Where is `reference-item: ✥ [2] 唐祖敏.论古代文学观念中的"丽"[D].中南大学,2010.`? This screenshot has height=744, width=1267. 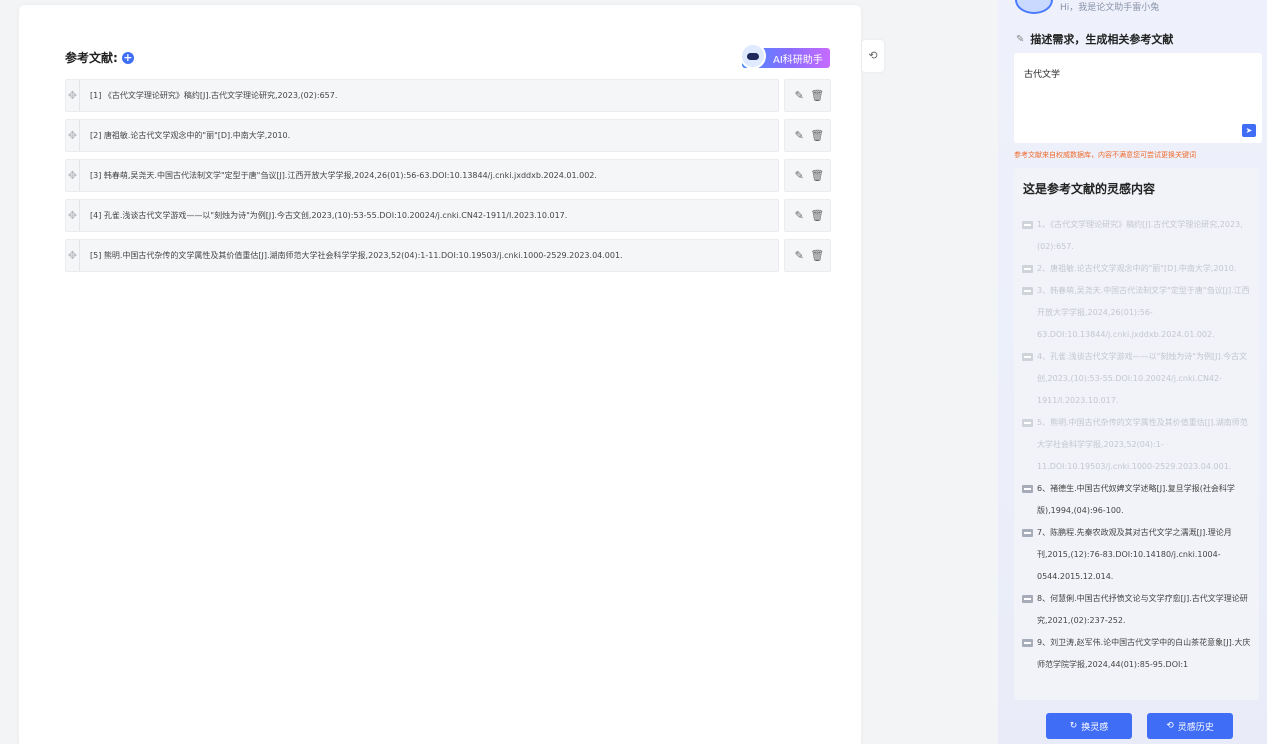 reference-item: ✥ [2] 唐祖敏.论古代文学观念中的"丽"[D].中南大学,2010. is located at coordinates (422, 135).